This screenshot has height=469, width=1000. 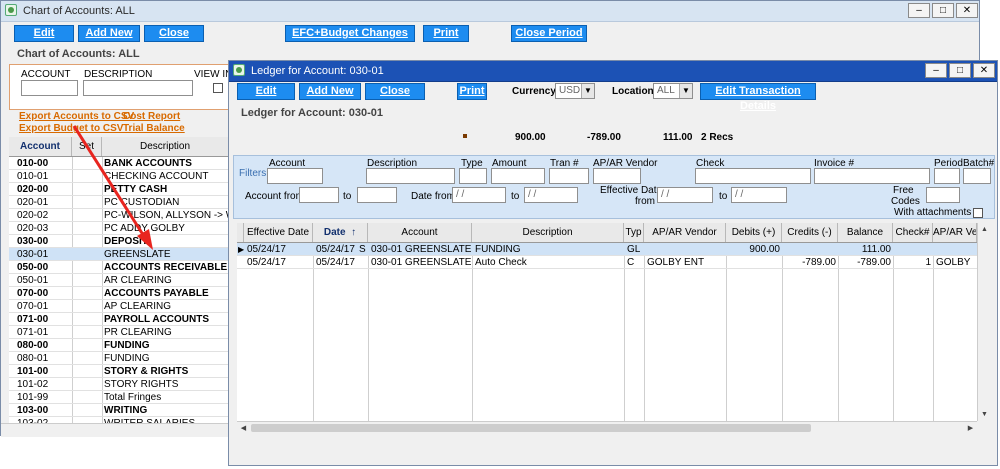 What do you see at coordinates (551, 195) in the screenshot?
I see `date-to-input: / /` at bounding box center [551, 195].